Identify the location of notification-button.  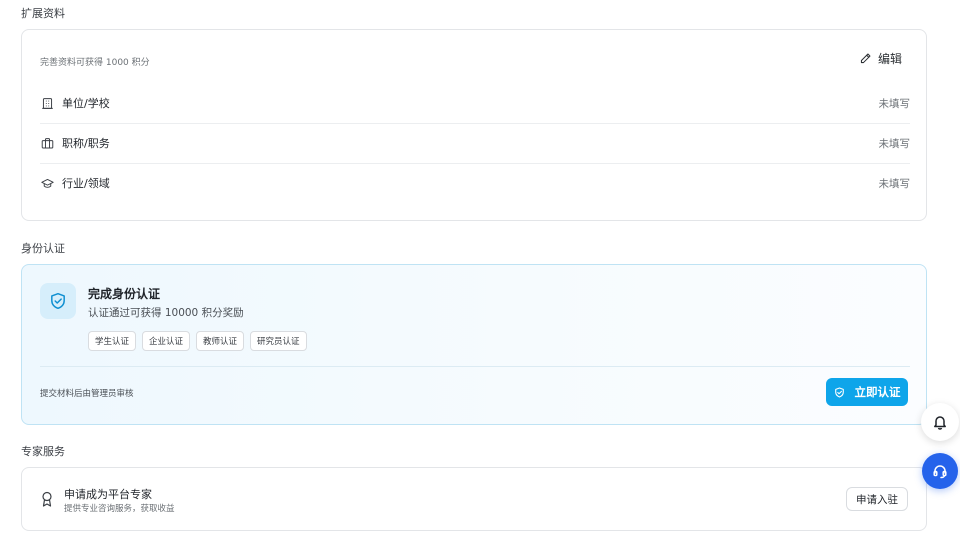
(940, 422).